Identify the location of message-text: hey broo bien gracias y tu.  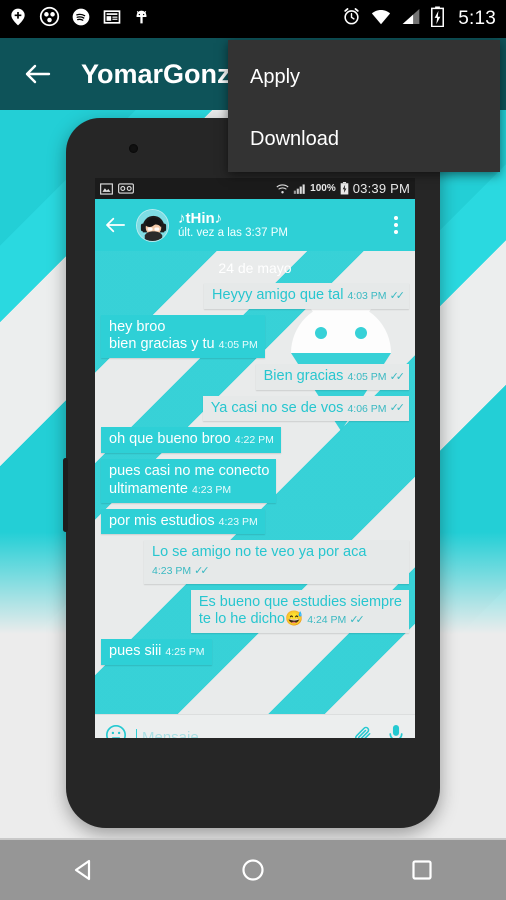
(162, 335).